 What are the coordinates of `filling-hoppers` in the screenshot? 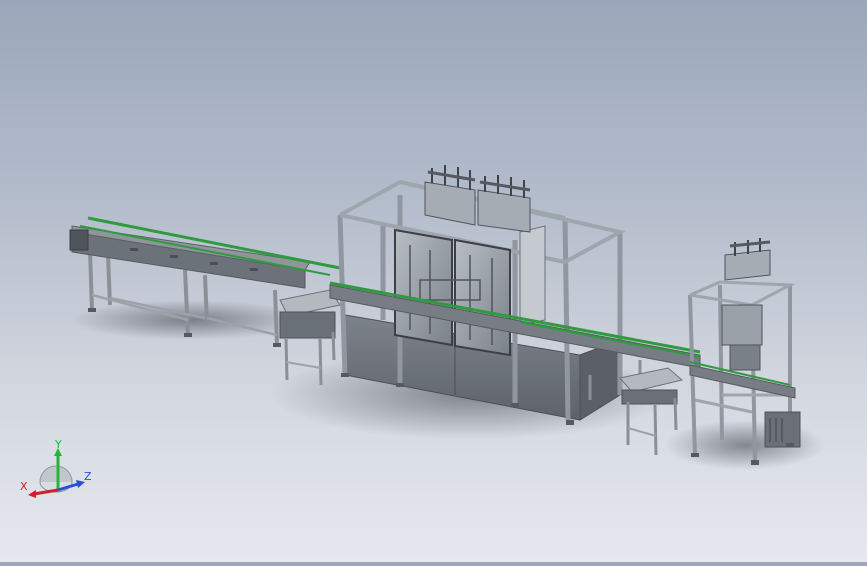 It's located at (477, 199).